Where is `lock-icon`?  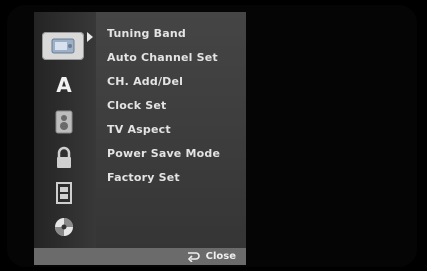
lock-icon is located at coordinates (64, 157).